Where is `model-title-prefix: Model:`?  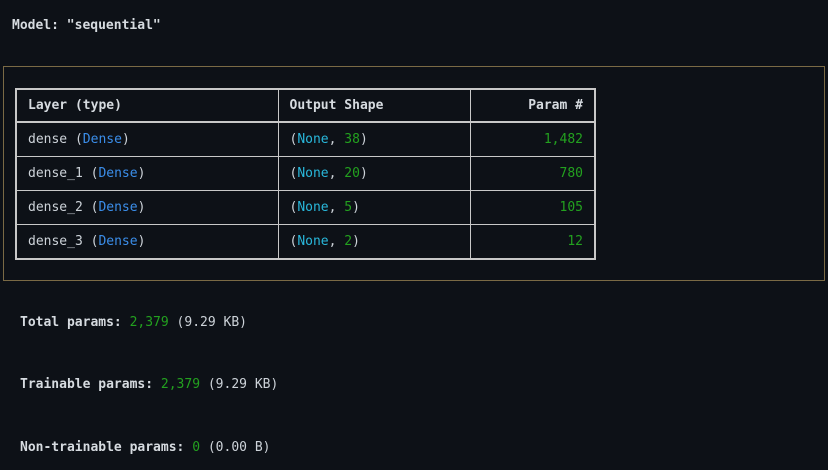
model-title-prefix: Model: is located at coordinates (39, 25).